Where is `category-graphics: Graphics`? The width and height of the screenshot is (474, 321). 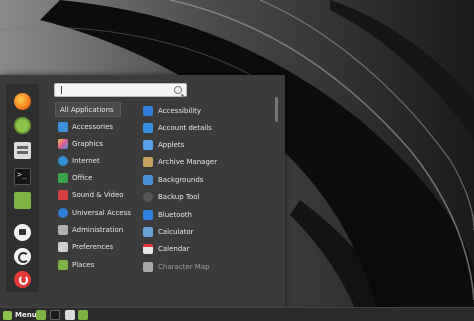 category-graphics: Graphics is located at coordinates (88, 143).